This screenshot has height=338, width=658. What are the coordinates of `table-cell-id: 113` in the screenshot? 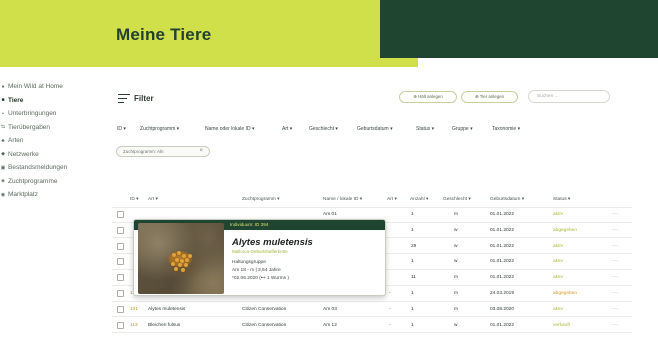 It's located at (134, 325).